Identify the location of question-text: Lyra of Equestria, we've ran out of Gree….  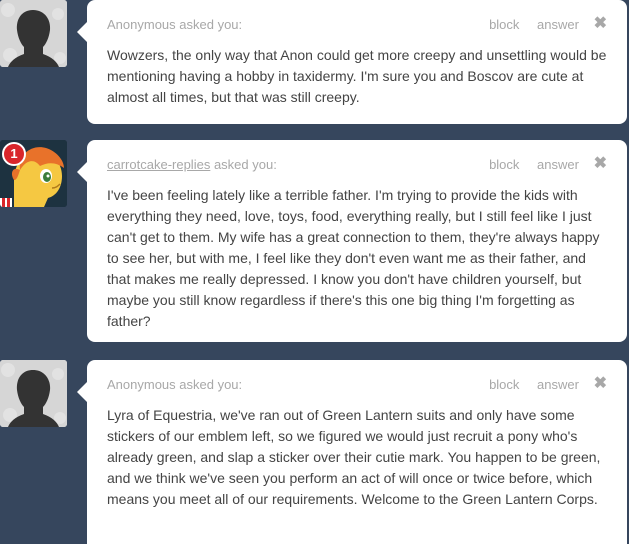
(354, 457).